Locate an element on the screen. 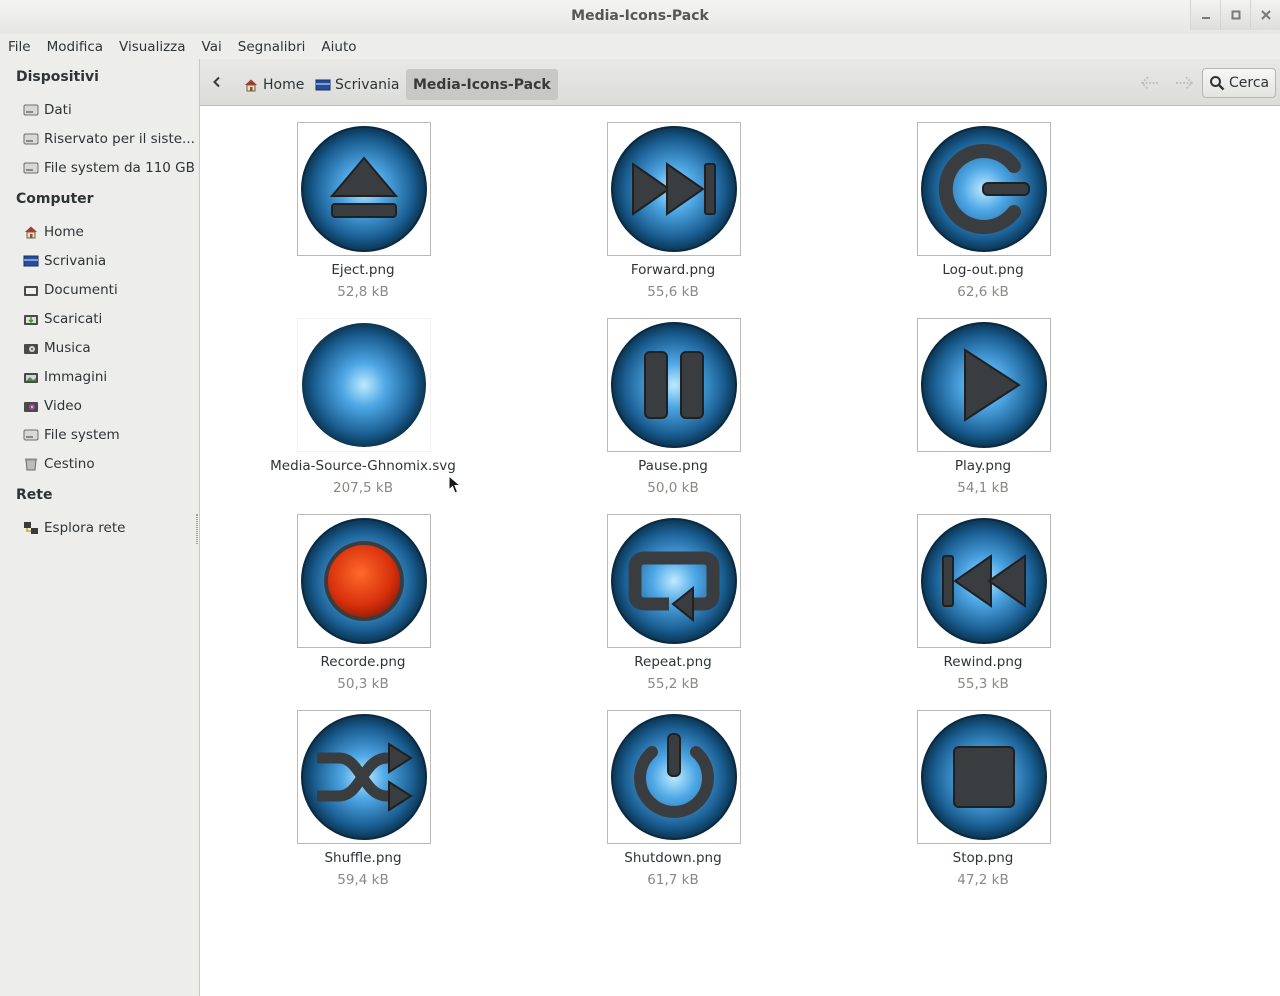 The image size is (1280, 996). sidebar-item-label: Documenti is located at coordinates (81, 290).